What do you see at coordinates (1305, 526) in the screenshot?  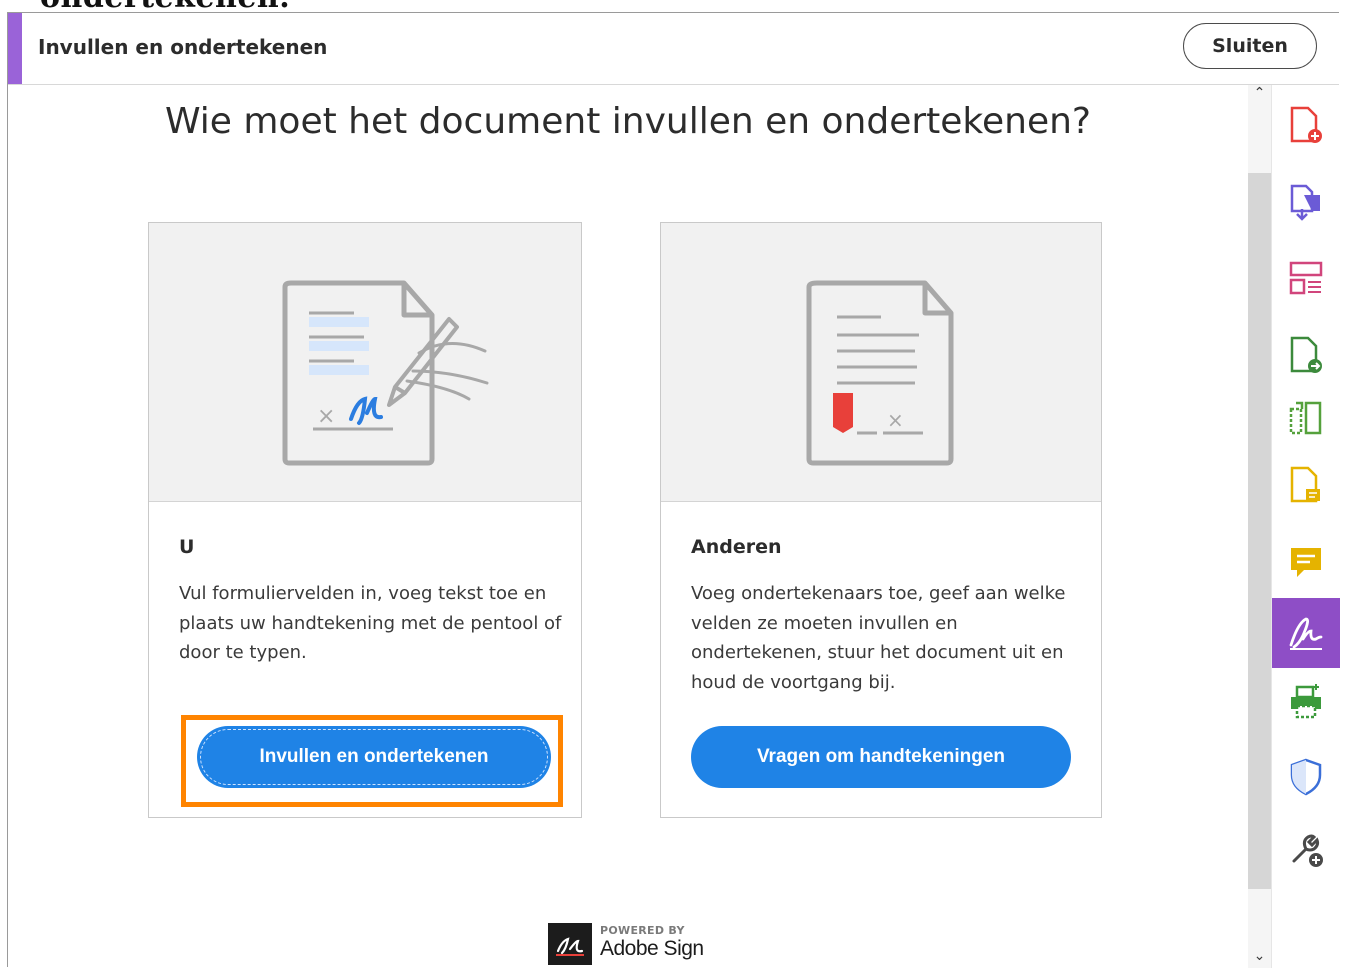 I see `tools-sidebar` at bounding box center [1305, 526].